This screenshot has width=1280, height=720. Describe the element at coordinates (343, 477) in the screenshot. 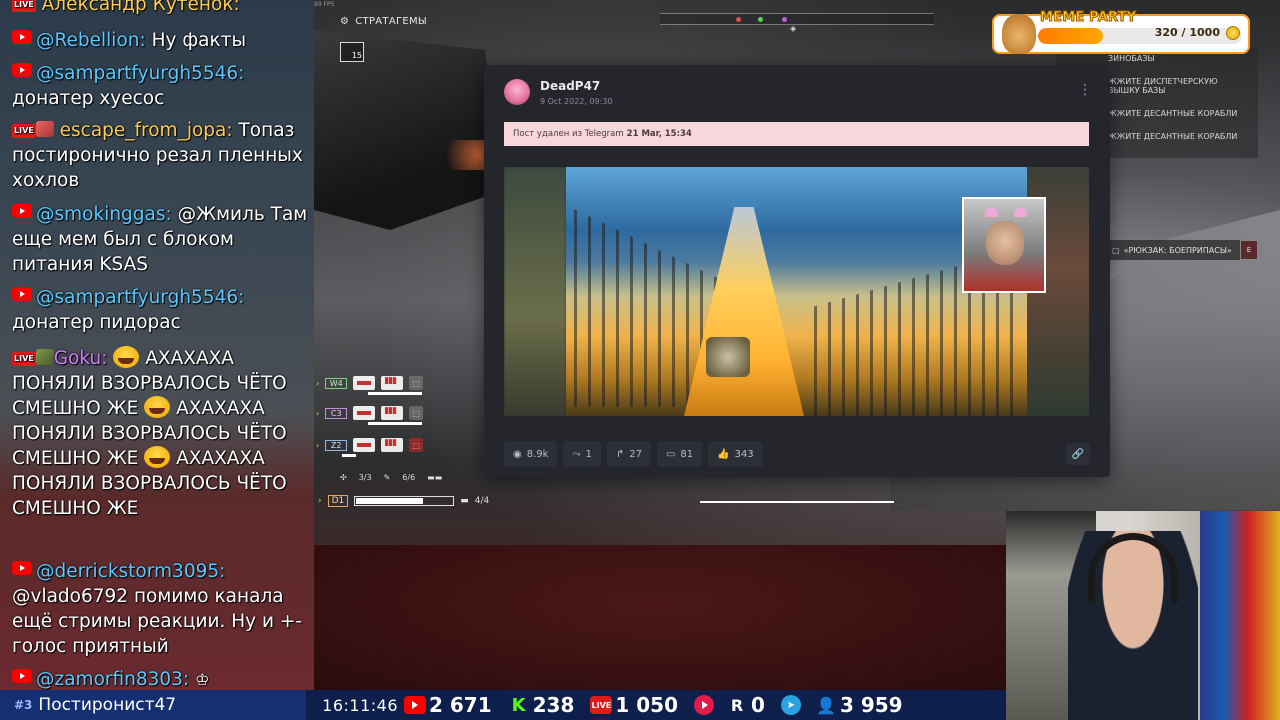

I see `grenade-icon: ✣` at that location.